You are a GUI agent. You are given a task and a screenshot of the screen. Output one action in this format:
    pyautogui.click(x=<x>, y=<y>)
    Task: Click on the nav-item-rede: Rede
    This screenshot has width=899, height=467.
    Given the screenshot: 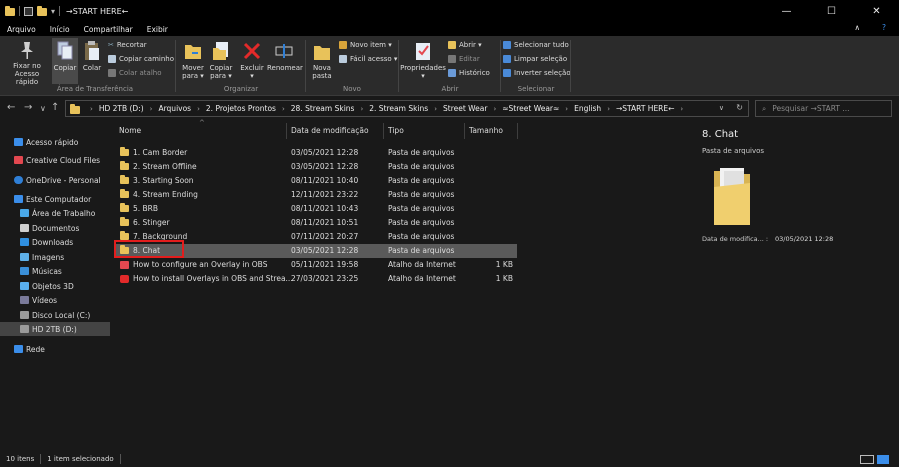 What is the action you would take?
    pyautogui.click(x=22, y=349)
    